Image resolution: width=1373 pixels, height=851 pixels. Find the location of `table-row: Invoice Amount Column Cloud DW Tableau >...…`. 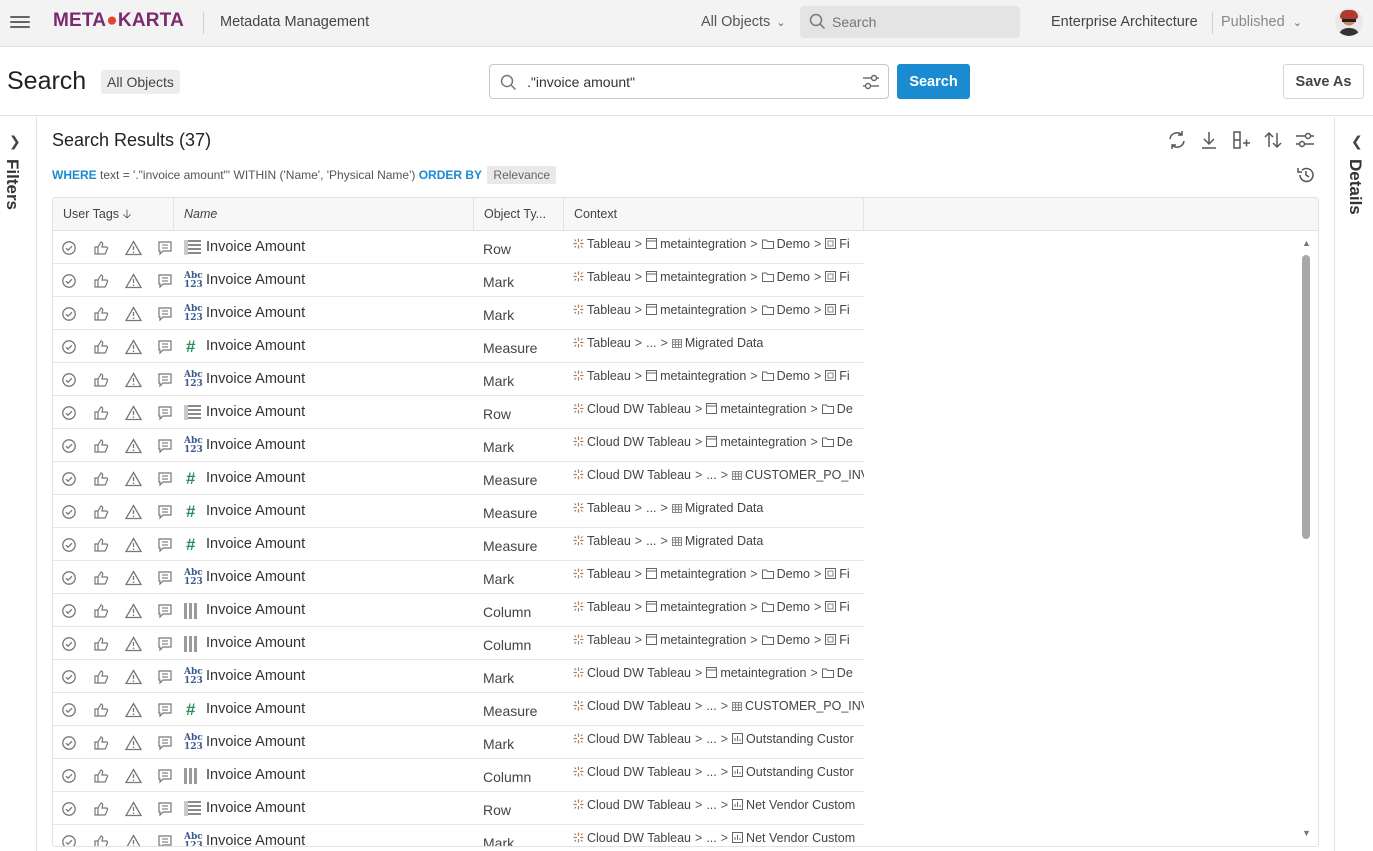

table-row: Invoice Amount Column Cloud DW Tableau >...… is located at coordinates (458, 775).